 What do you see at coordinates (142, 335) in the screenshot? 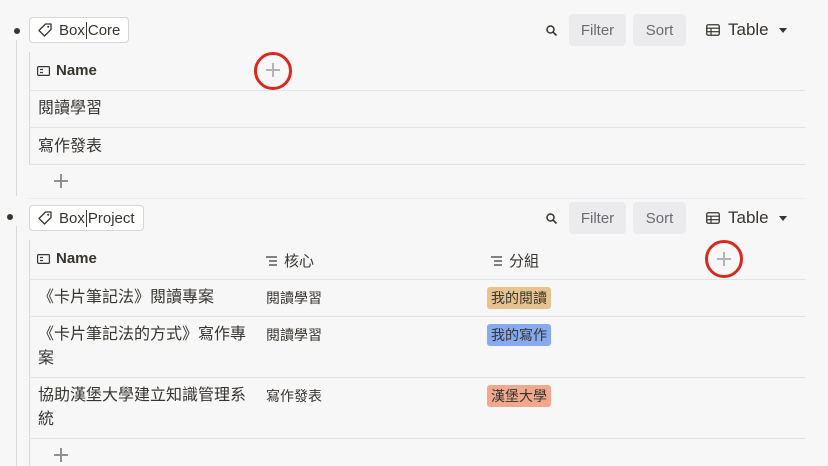
I see `table-row-name: 《卡片筆記法的方式》寫作專` at bounding box center [142, 335].